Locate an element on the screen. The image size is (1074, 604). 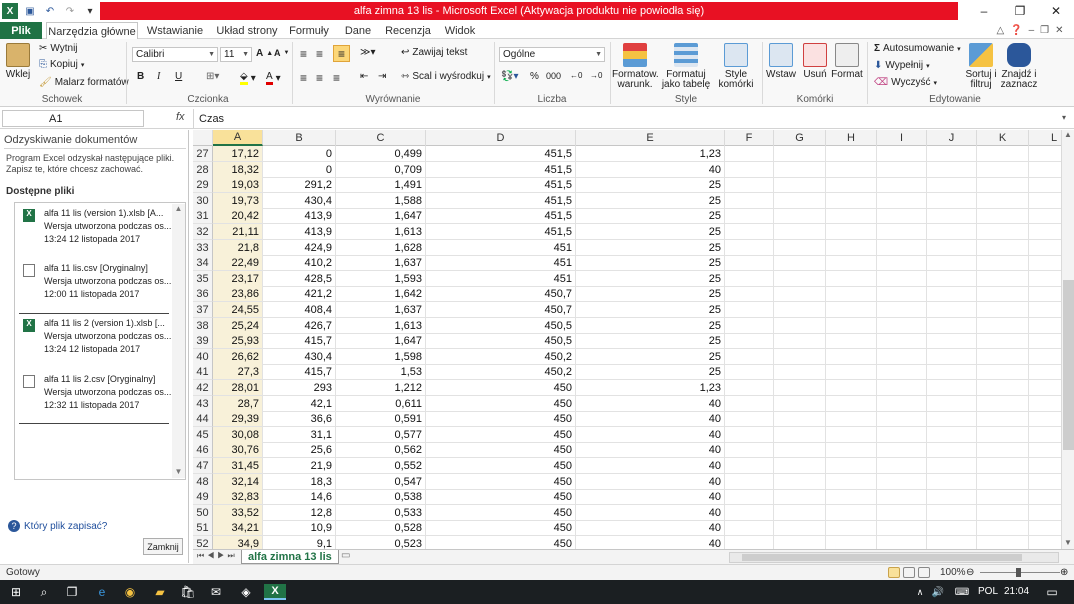
cell: 1,613 is located at coordinates (381, 326).